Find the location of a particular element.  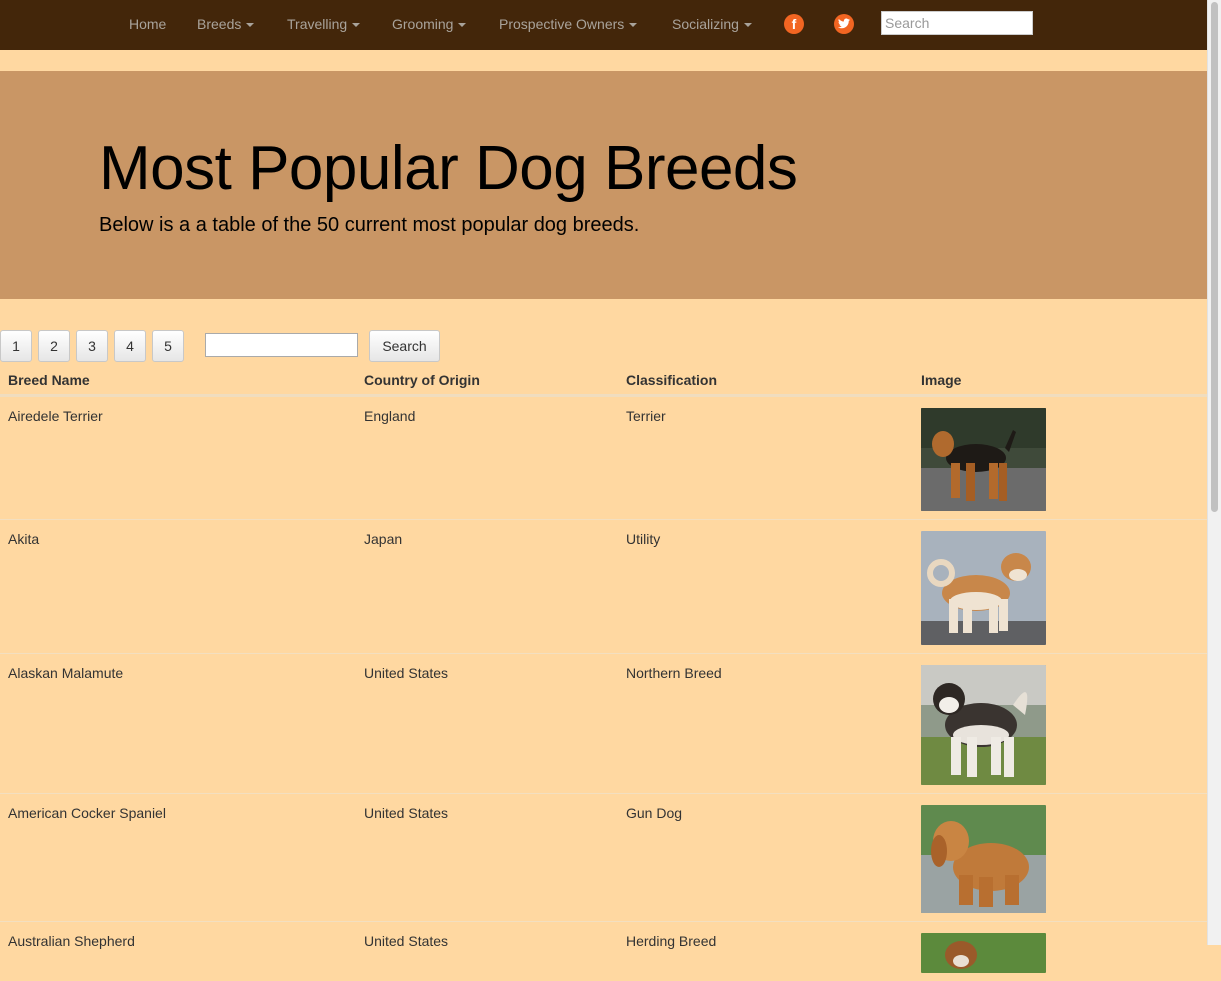

scrollbar-thumb is located at coordinates (1214, 257).